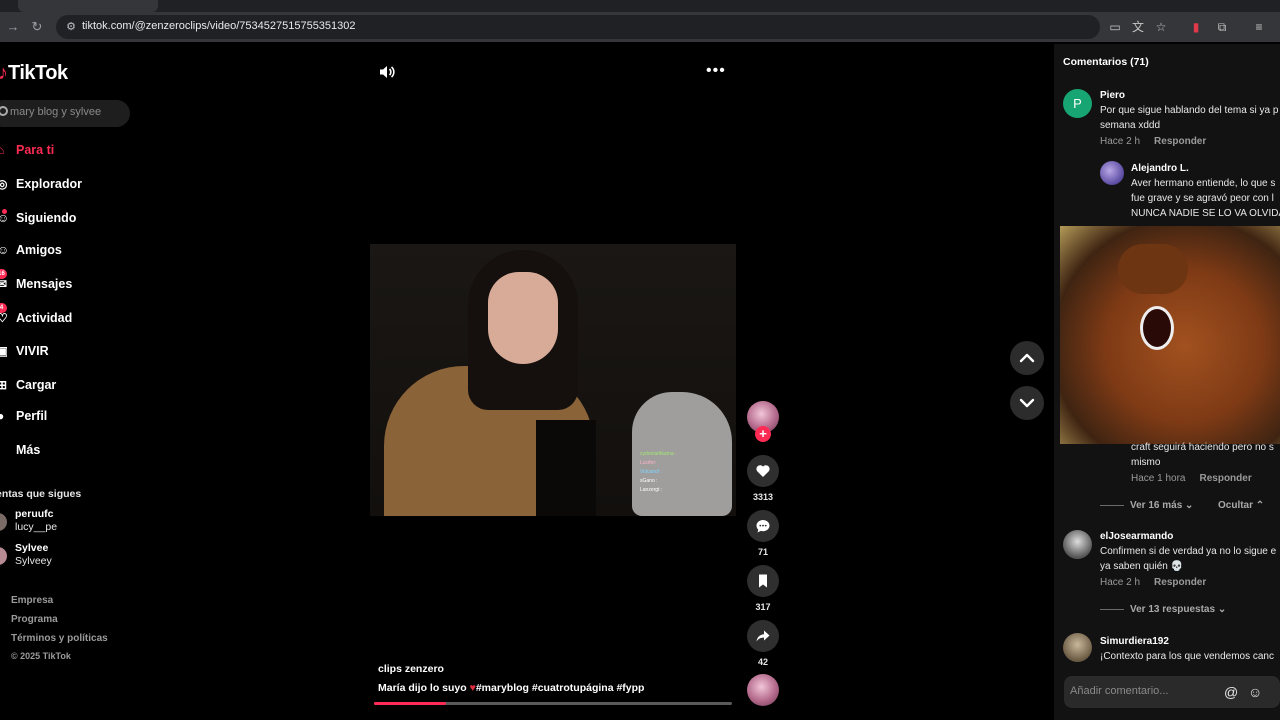 The height and width of the screenshot is (720, 1280). I want to click on footer-link-empresa: Empresa, so click(32, 600).